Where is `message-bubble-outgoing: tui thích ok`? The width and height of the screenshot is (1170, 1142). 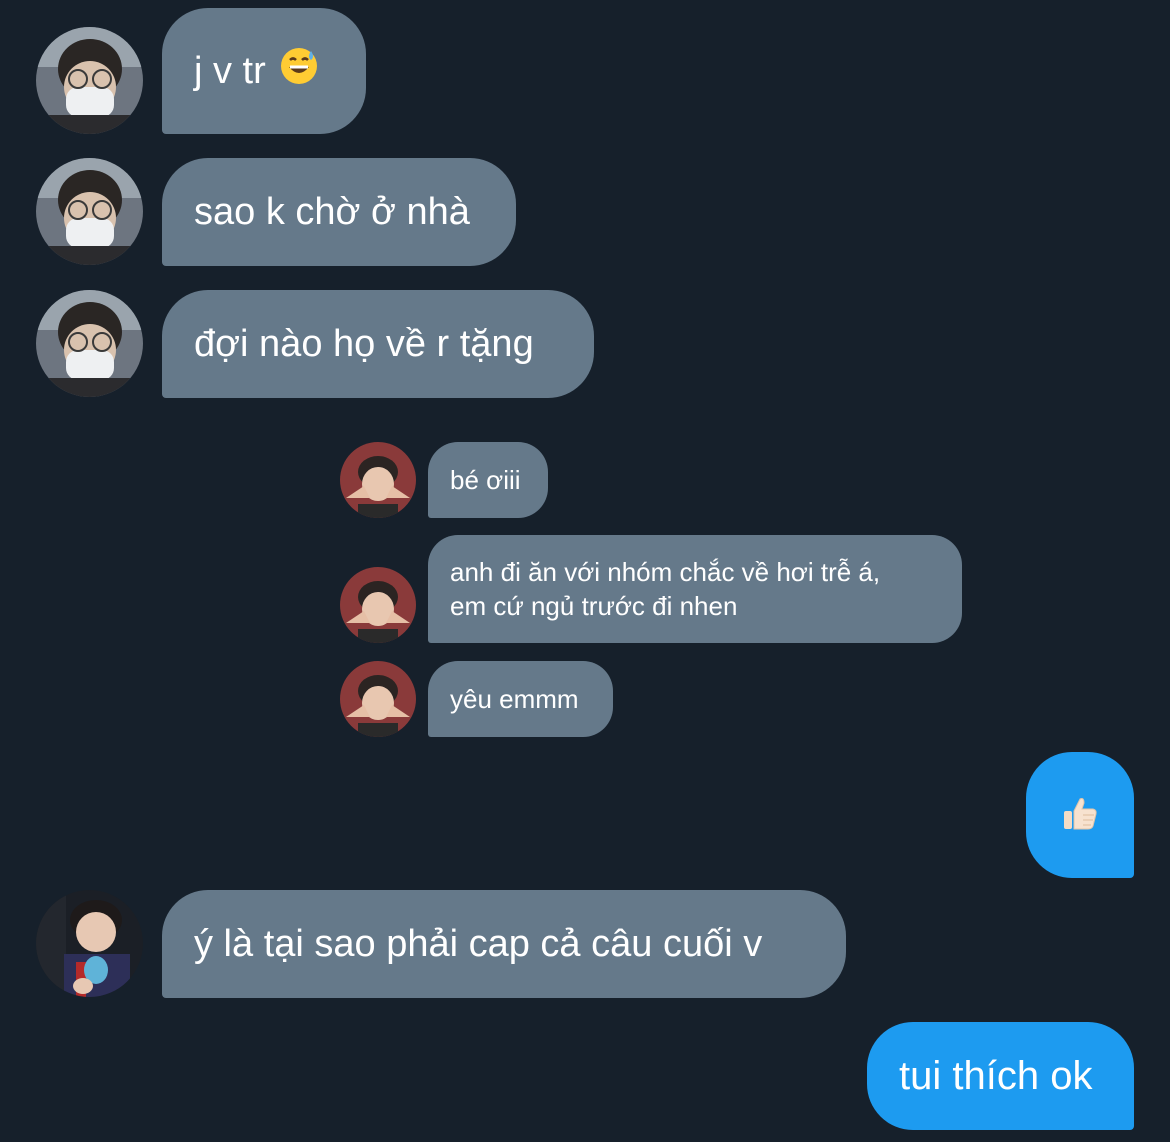 message-bubble-outgoing: tui thích ok is located at coordinates (1000, 1076).